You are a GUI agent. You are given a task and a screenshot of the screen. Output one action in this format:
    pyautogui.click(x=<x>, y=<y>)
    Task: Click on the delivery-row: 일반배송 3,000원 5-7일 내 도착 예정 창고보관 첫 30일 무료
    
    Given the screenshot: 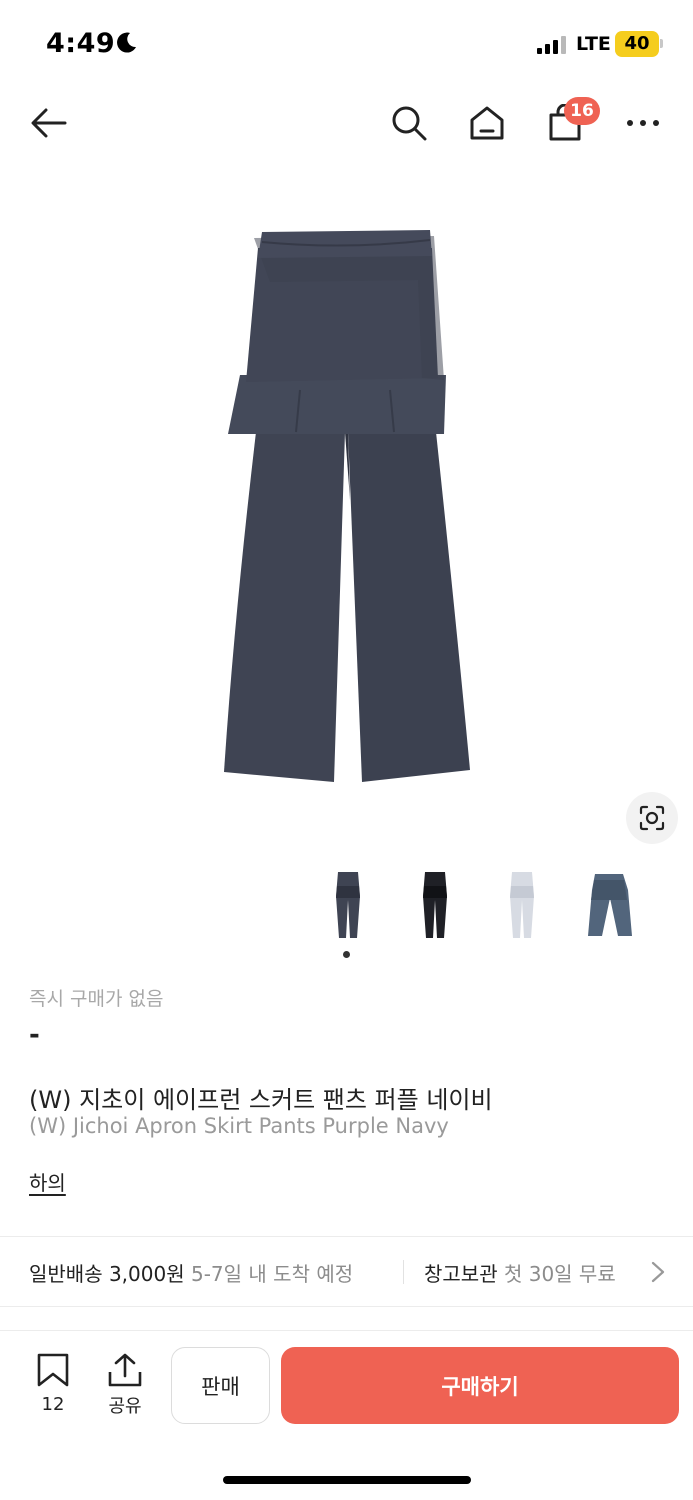 What is the action you would take?
    pyautogui.click(x=346, y=1272)
    